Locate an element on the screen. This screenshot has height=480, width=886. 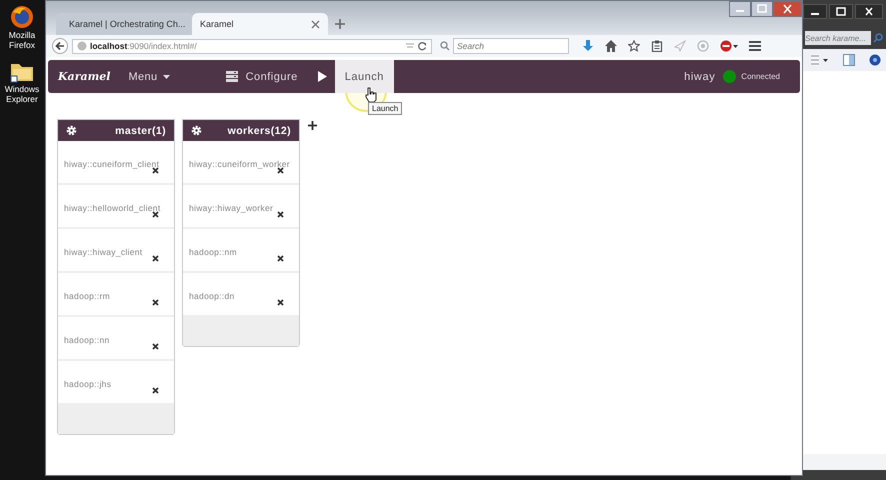
status-label: Connected is located at coordinates (760, 76).